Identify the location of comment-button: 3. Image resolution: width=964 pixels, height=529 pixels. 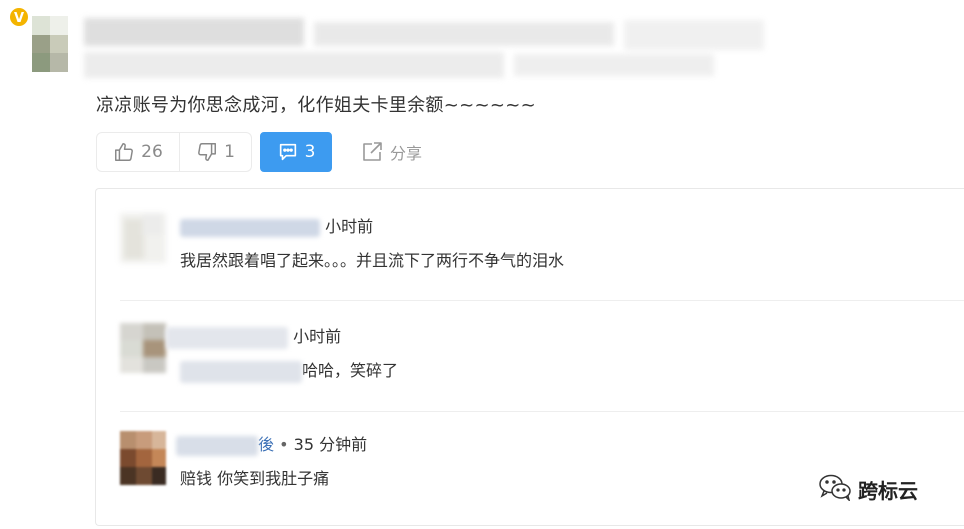
(296, 152).